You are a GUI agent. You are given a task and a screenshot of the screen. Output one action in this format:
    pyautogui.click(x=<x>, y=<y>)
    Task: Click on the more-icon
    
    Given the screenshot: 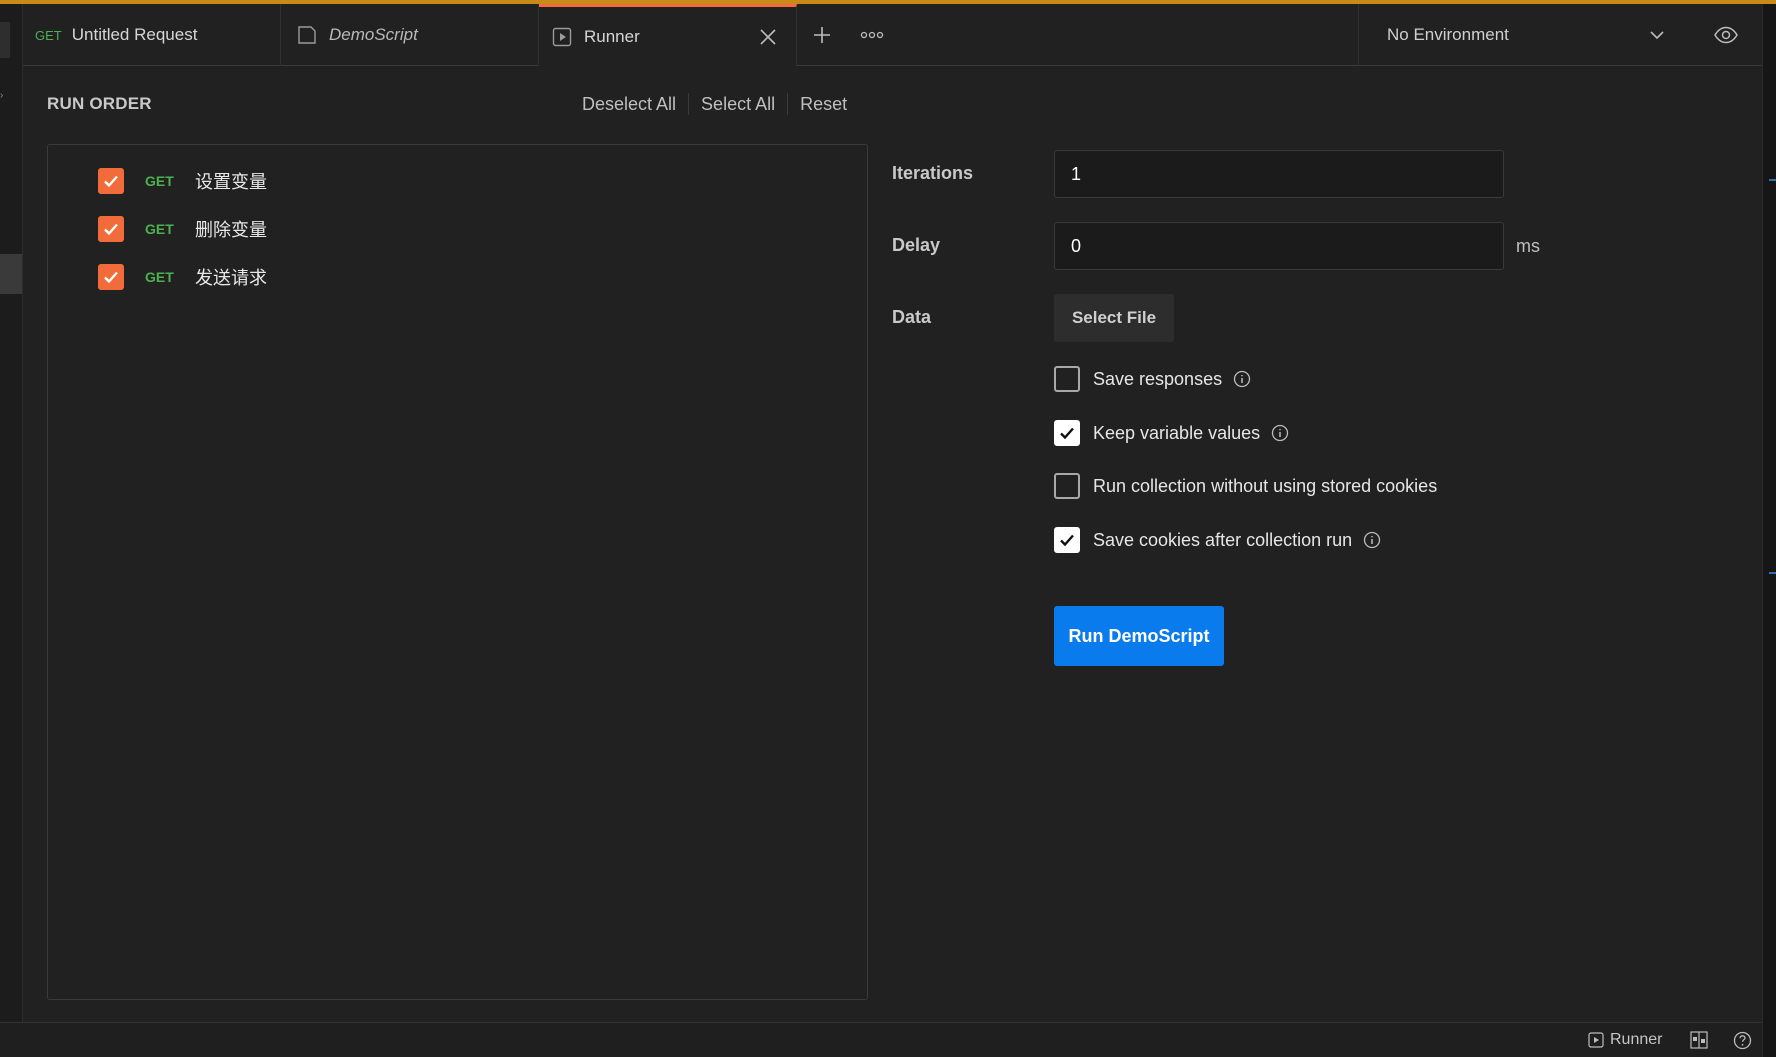 What is the action you would take?
    pyautogui.click(x=872, y=35)
    